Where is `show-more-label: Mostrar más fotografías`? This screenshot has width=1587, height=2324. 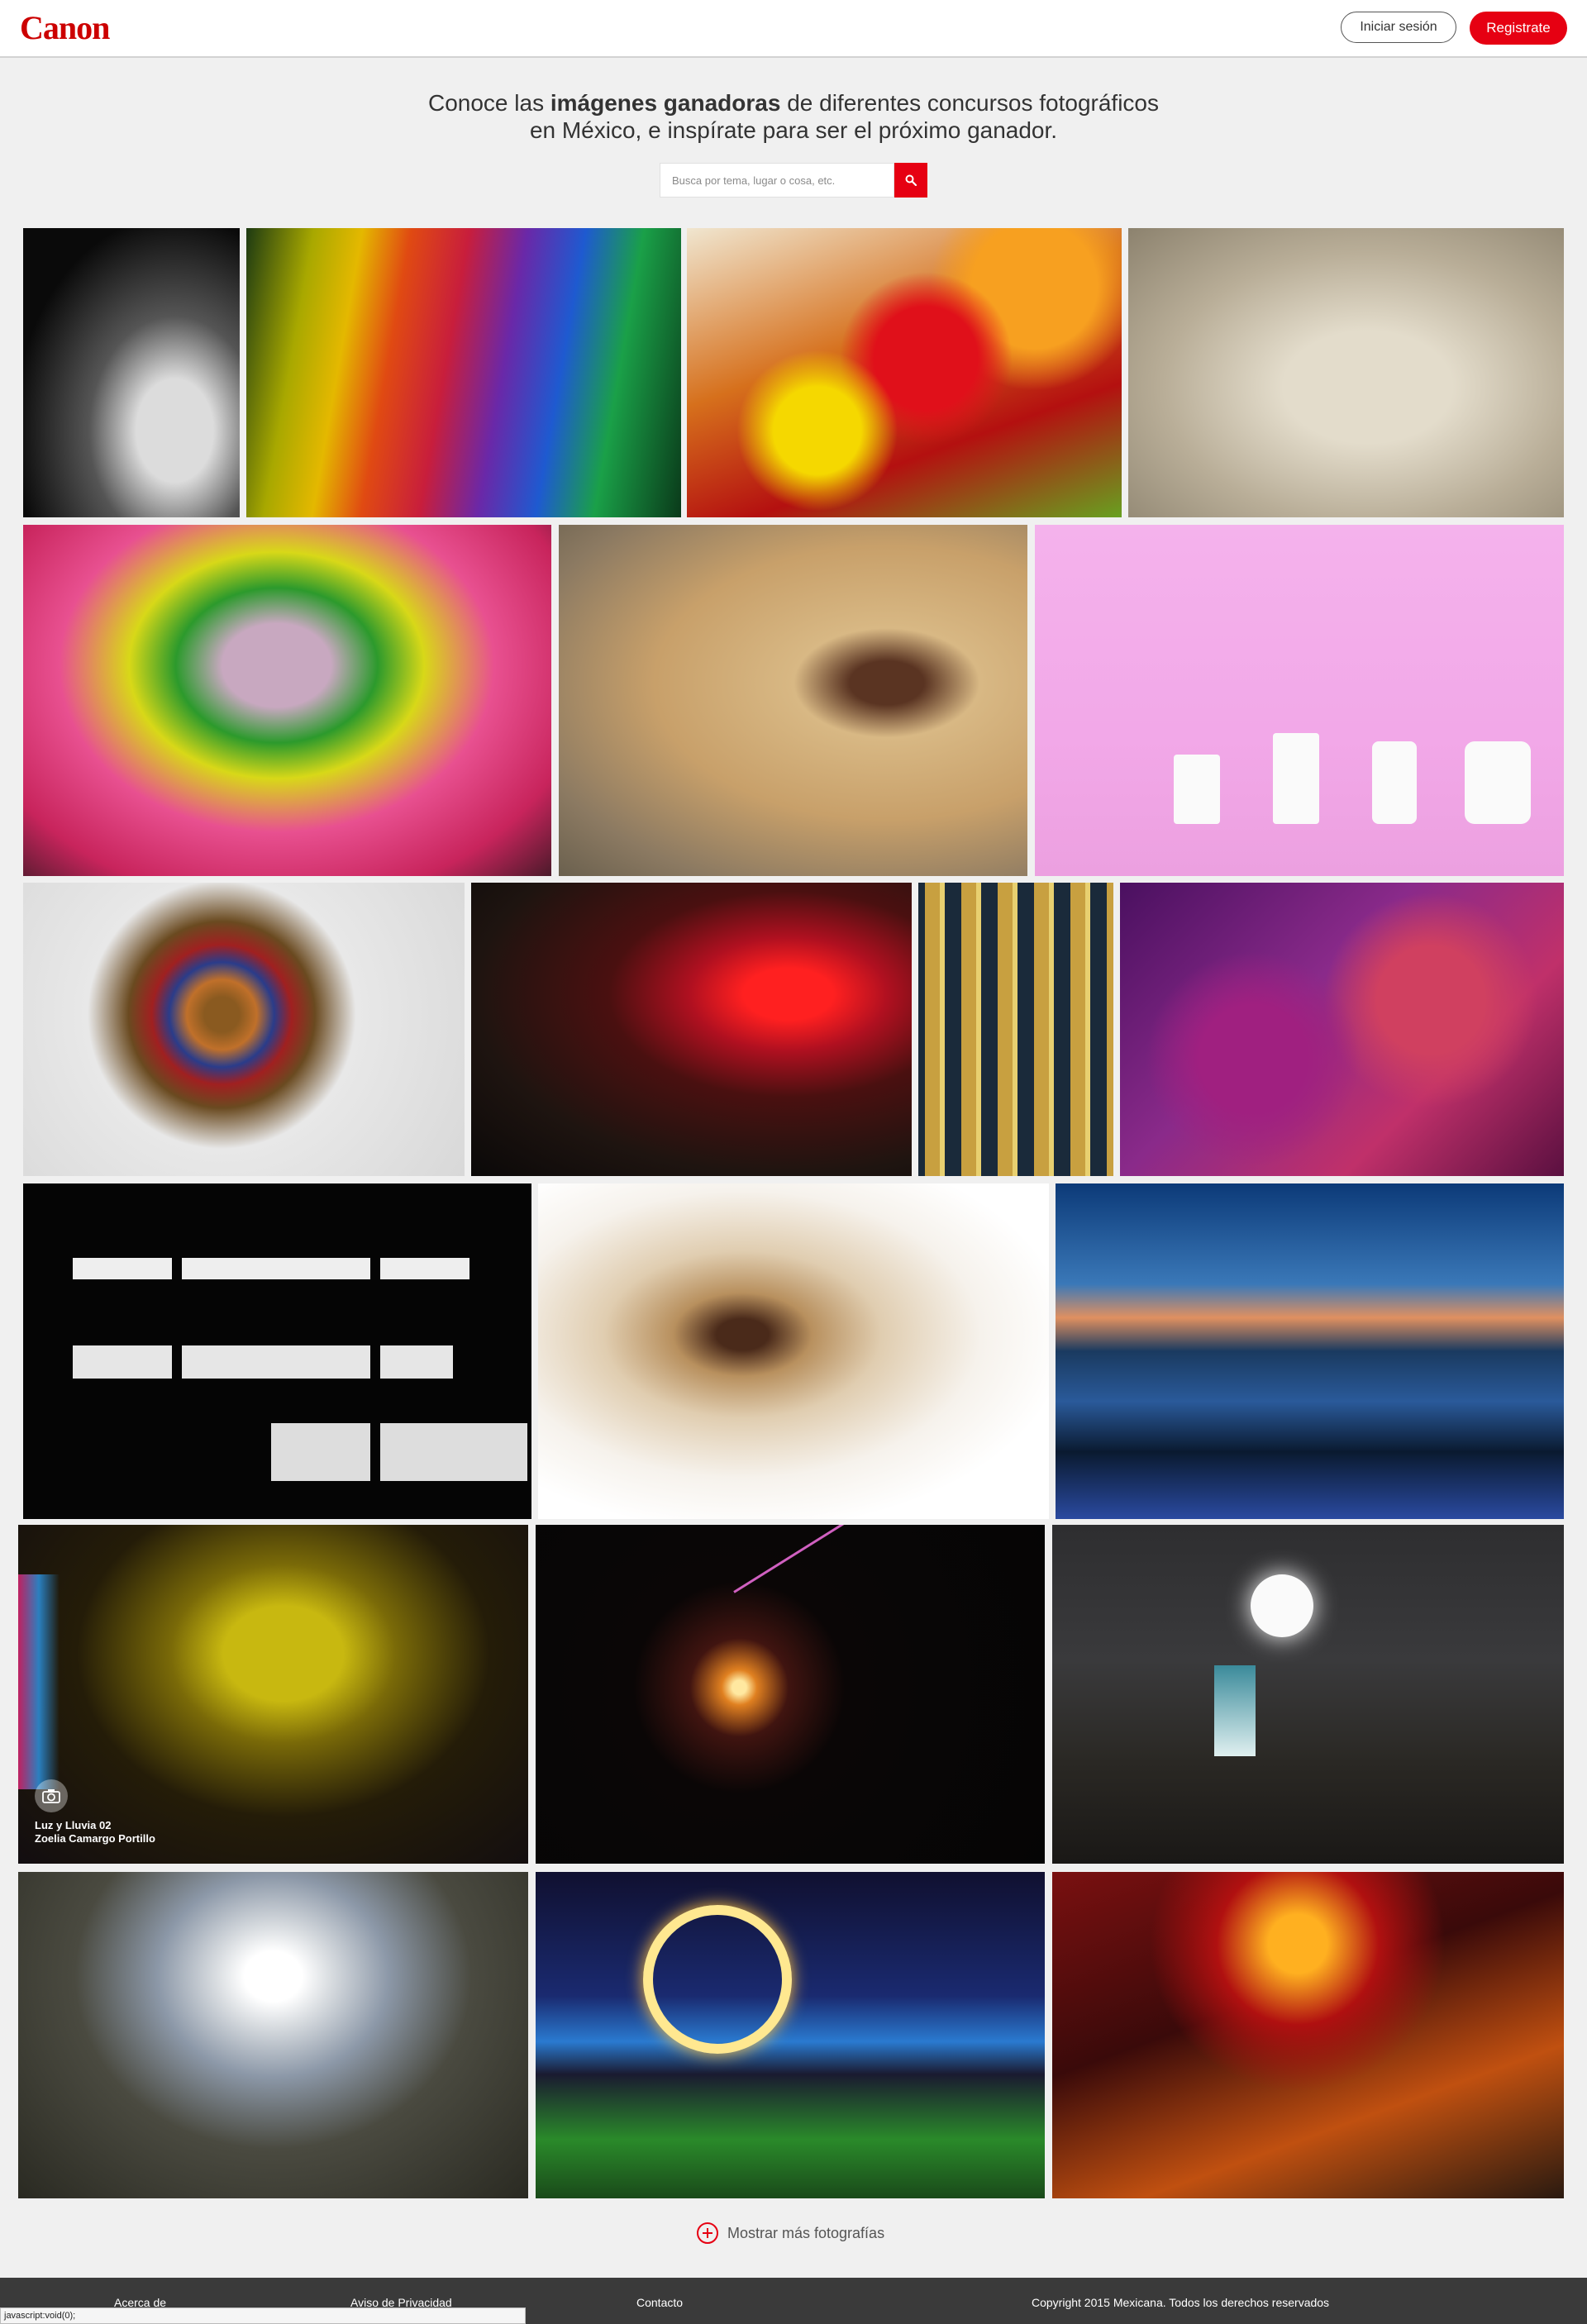
show-more-label: Mostrar más fotografías is located at coordinates (806, 2232).